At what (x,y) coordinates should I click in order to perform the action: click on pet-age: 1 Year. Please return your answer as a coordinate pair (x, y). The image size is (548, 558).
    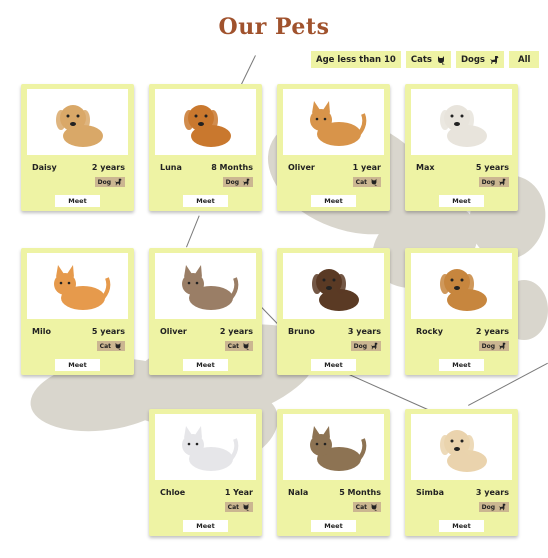
    Looking at the image, I should click on (238, 492).